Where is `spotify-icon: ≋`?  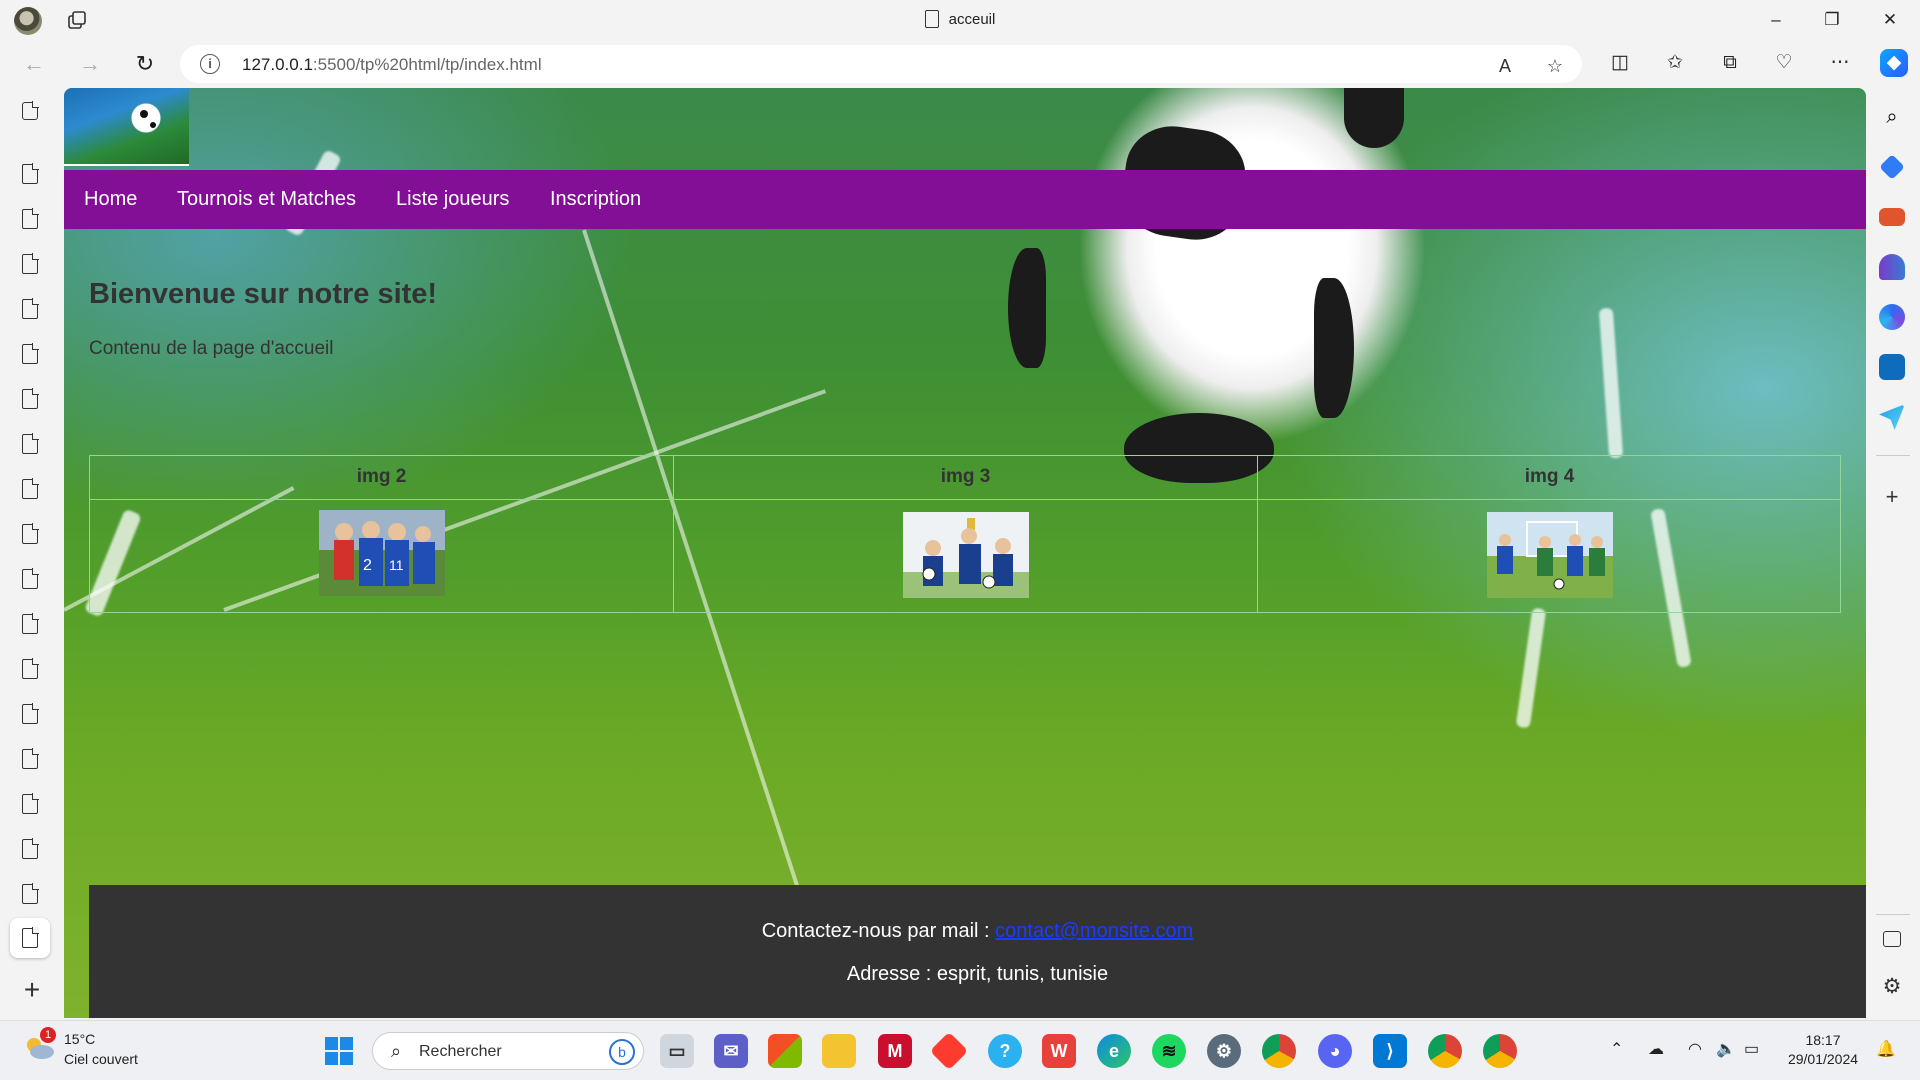
spotify-icon: ≋ is located at coordinates (1169, 1051).